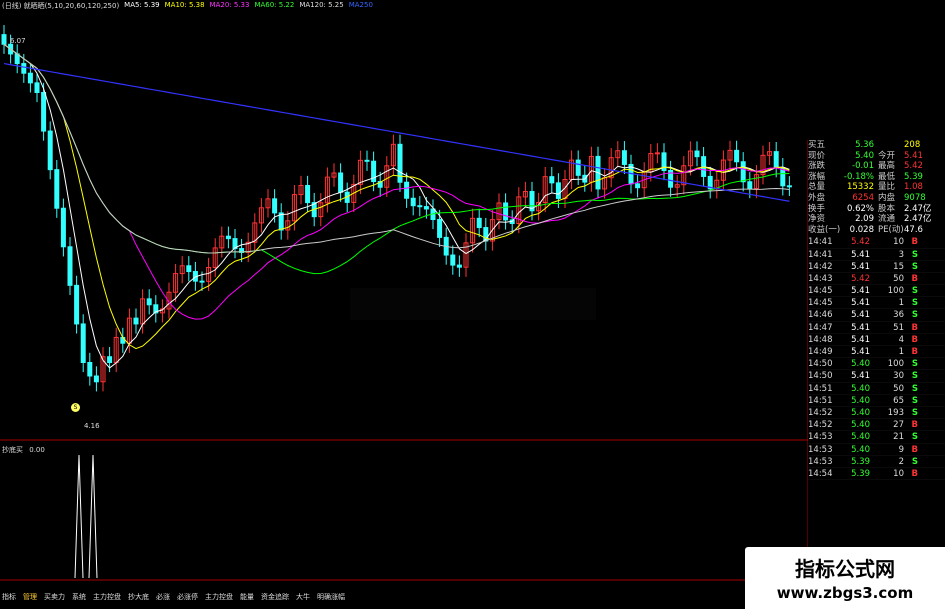 Image resolution: width=945 pixels, height=609 pixels. Describe the element at coordinates (876, 145) in the screenshot. I see `quote-row: 买五 5.36 208` at that location.